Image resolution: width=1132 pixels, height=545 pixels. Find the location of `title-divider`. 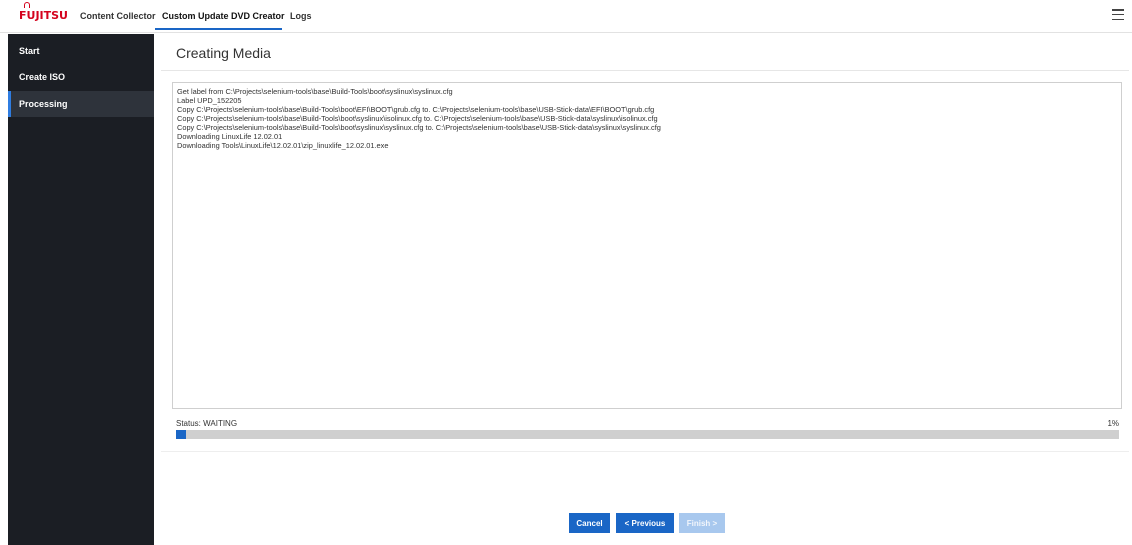

title-divider is located at coordinates (645, 70).